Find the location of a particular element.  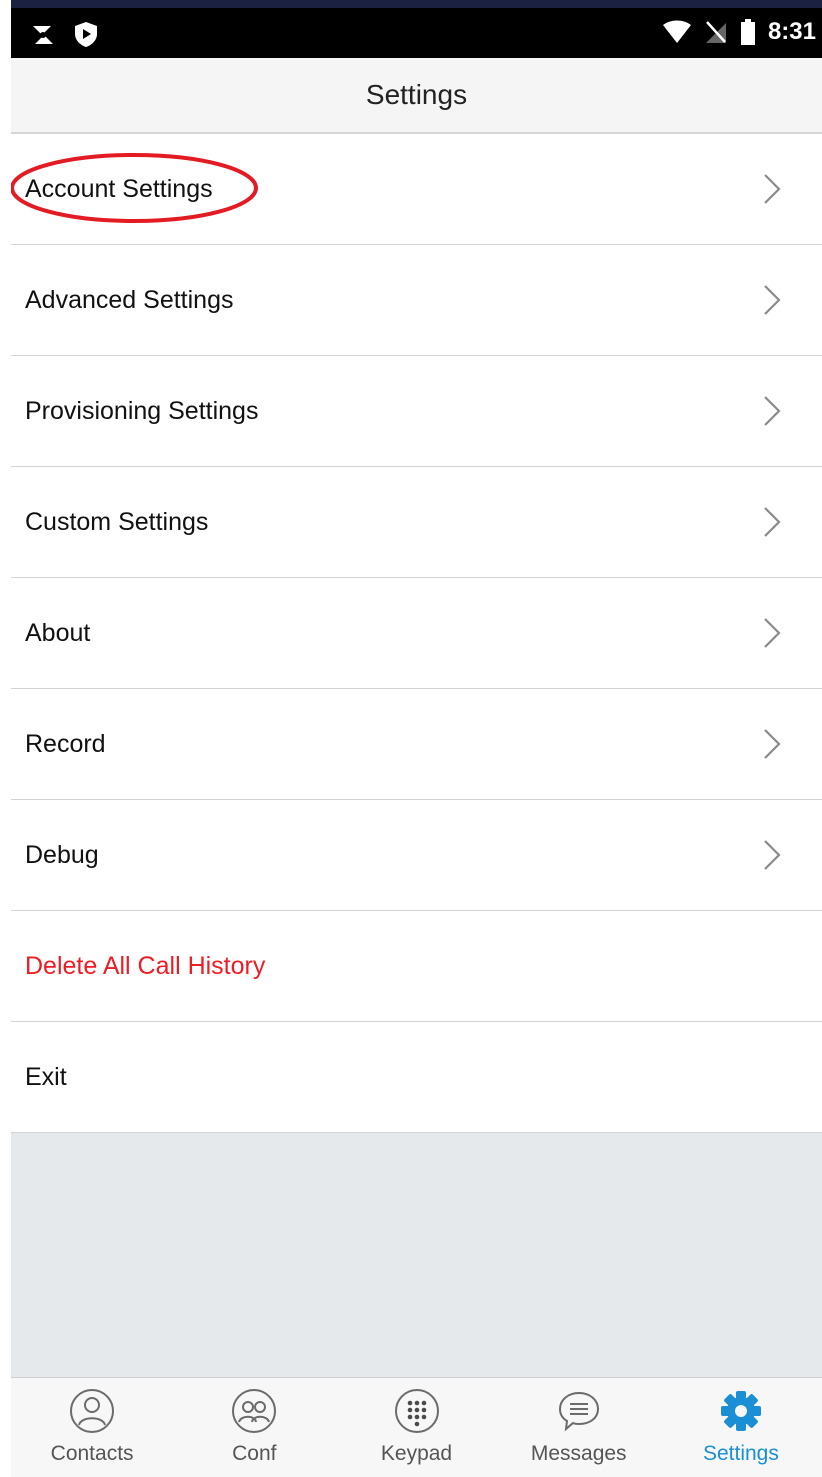

nav-label: Keypad is located at coordinates (416, 1453).